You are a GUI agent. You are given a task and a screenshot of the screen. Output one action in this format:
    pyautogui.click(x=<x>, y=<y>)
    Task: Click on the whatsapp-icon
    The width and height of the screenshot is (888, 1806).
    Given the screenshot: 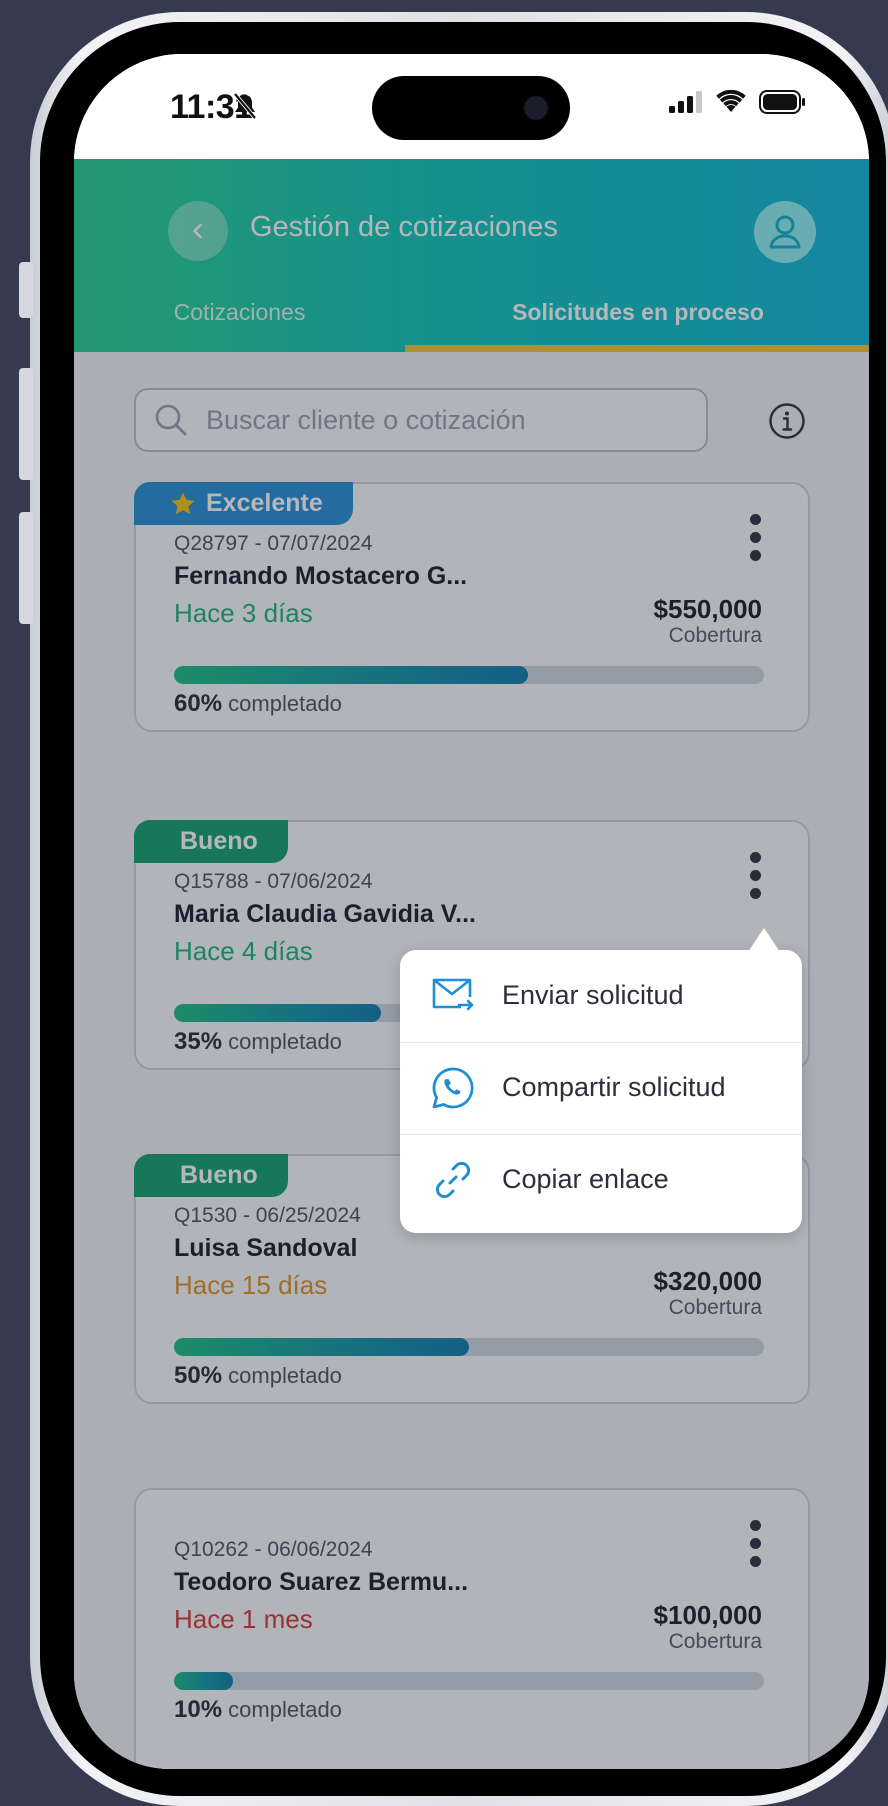 What is the action you would take?
    pyautogui.click(x=453, y=1088)
    